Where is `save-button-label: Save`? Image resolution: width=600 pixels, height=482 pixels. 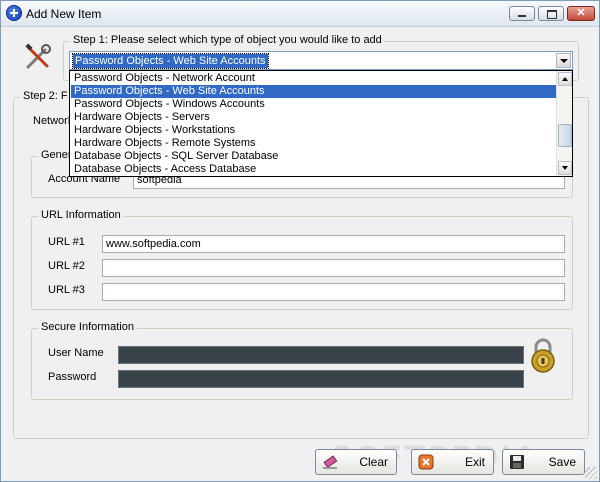
save-button-label: Save is located at coordinates (562, 462).